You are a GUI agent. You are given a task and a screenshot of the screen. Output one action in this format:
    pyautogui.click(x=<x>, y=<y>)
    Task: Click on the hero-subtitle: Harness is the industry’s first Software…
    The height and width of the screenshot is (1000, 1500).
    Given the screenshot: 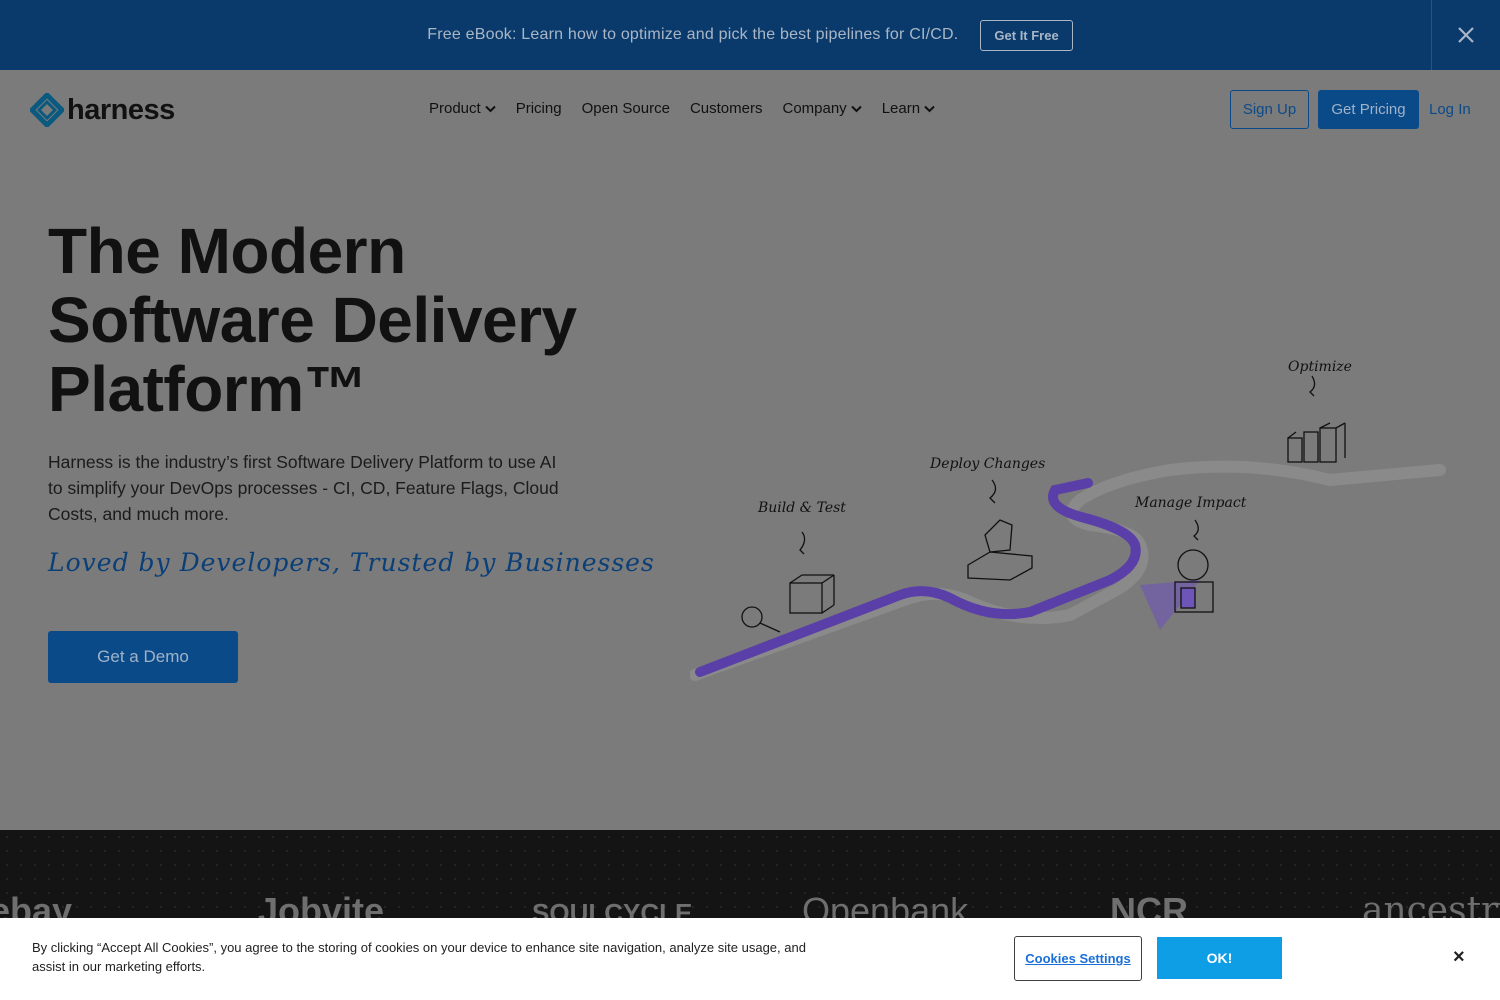 What is the action you would take?
    pyautogui.click(x=303, y=488)
    